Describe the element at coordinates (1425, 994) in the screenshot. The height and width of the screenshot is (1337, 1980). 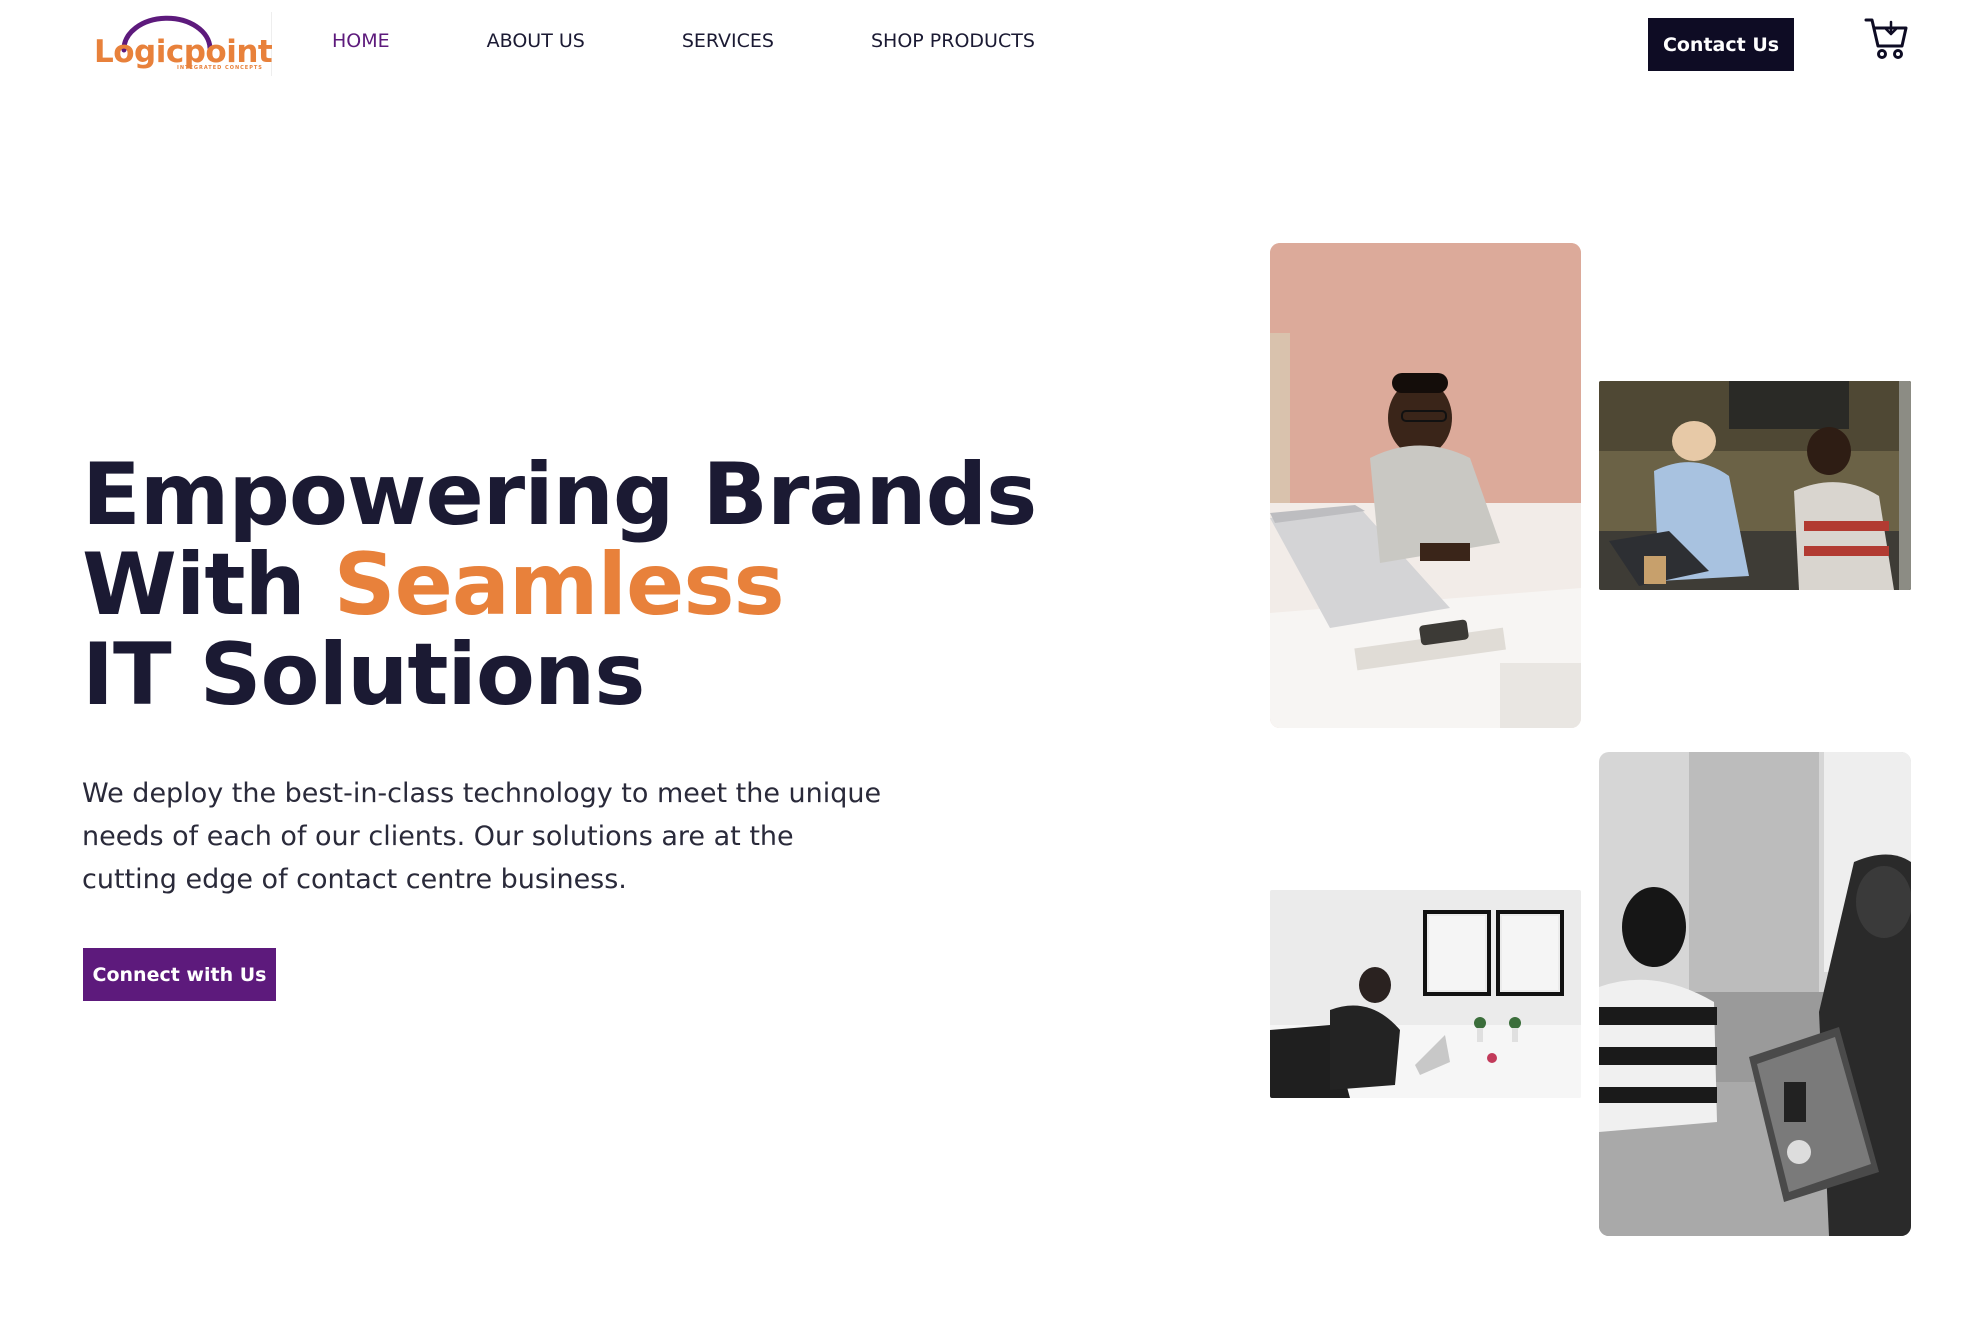
I see `man-at-desk-photo` at that location.